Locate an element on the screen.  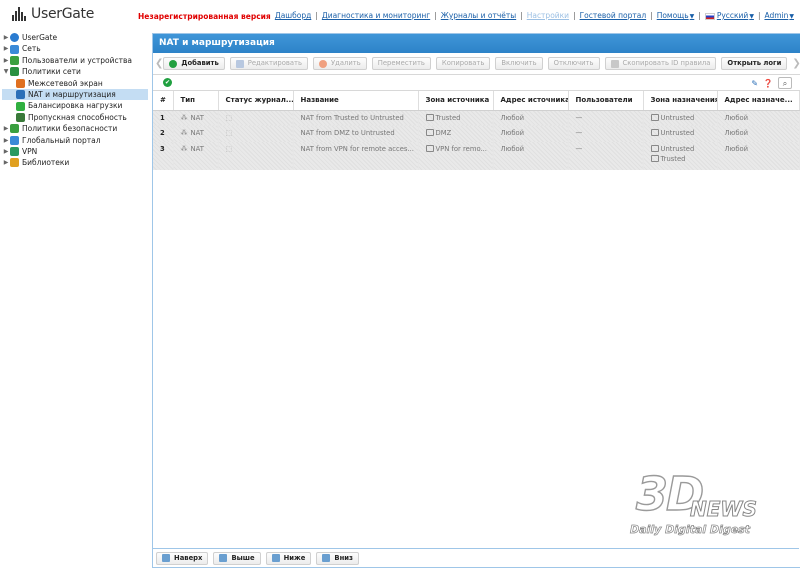
open-logs-button: Открыть логи is located at coordinates (754, 63).